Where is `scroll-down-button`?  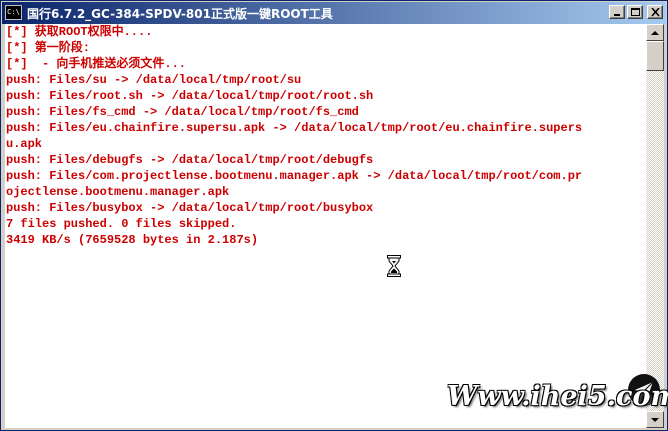 scroll-down-button is located at coordinates (655, 419).